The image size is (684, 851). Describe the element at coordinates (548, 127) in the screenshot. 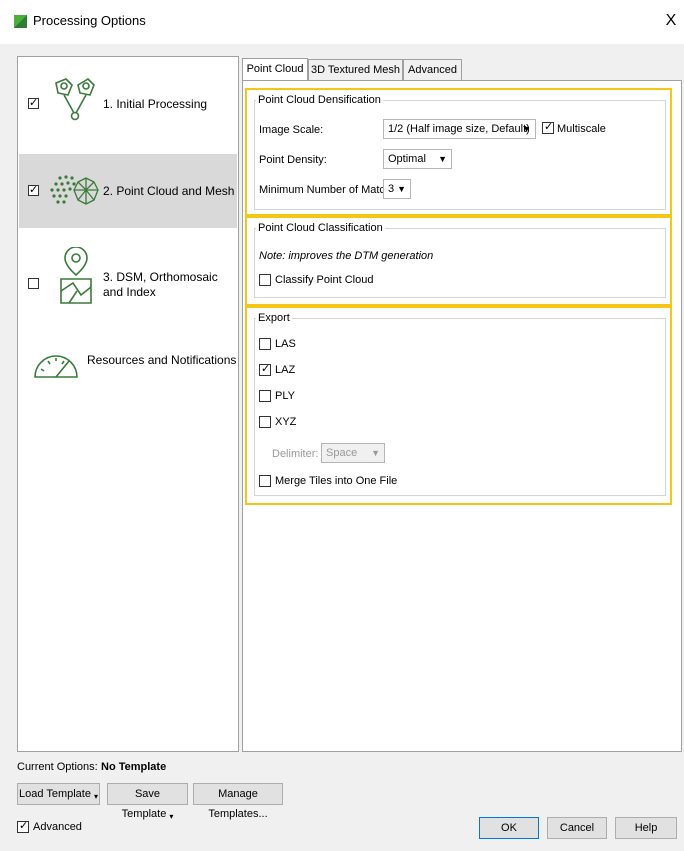

I see `multiscale-checkbox: ✓` at that location.